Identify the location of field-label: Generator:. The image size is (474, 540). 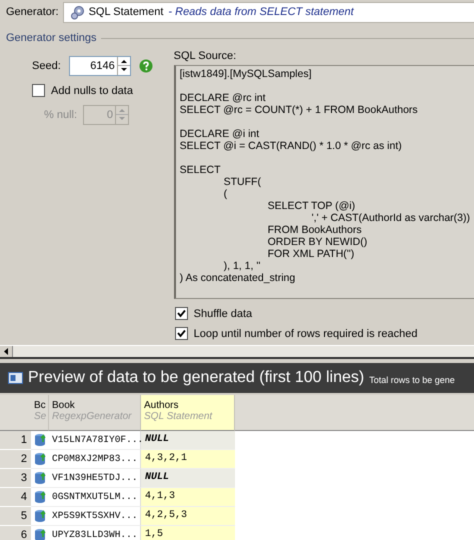
(32, 12).